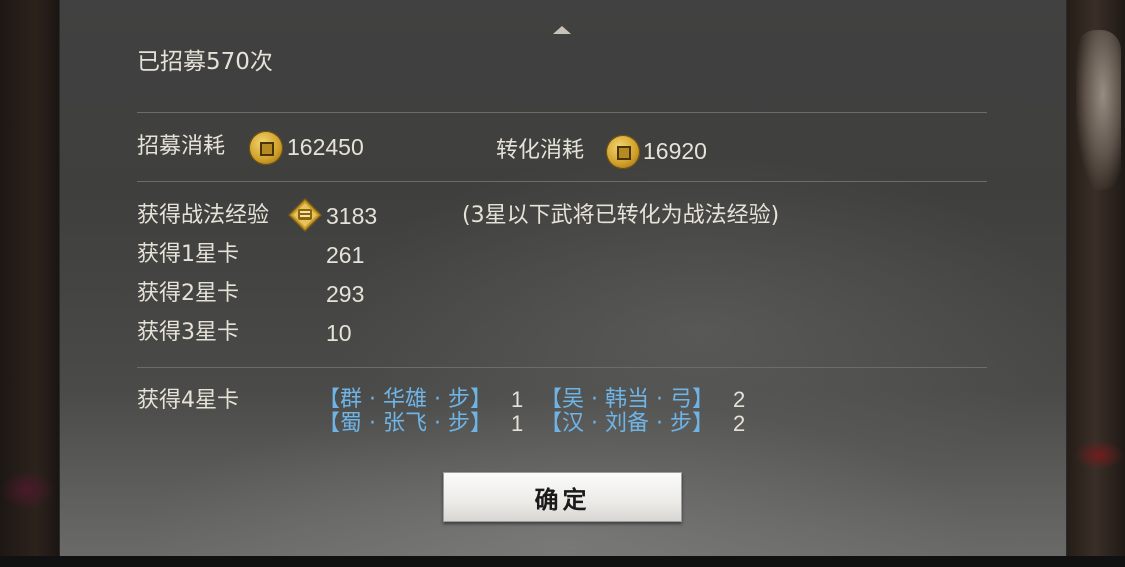 This screenshot has width=1125, height=567. Describe the element at coordinates (627, 400) in the screenshot. I see `hero-card-handang: 【吴 · 韩当 · 弓】` at that location.